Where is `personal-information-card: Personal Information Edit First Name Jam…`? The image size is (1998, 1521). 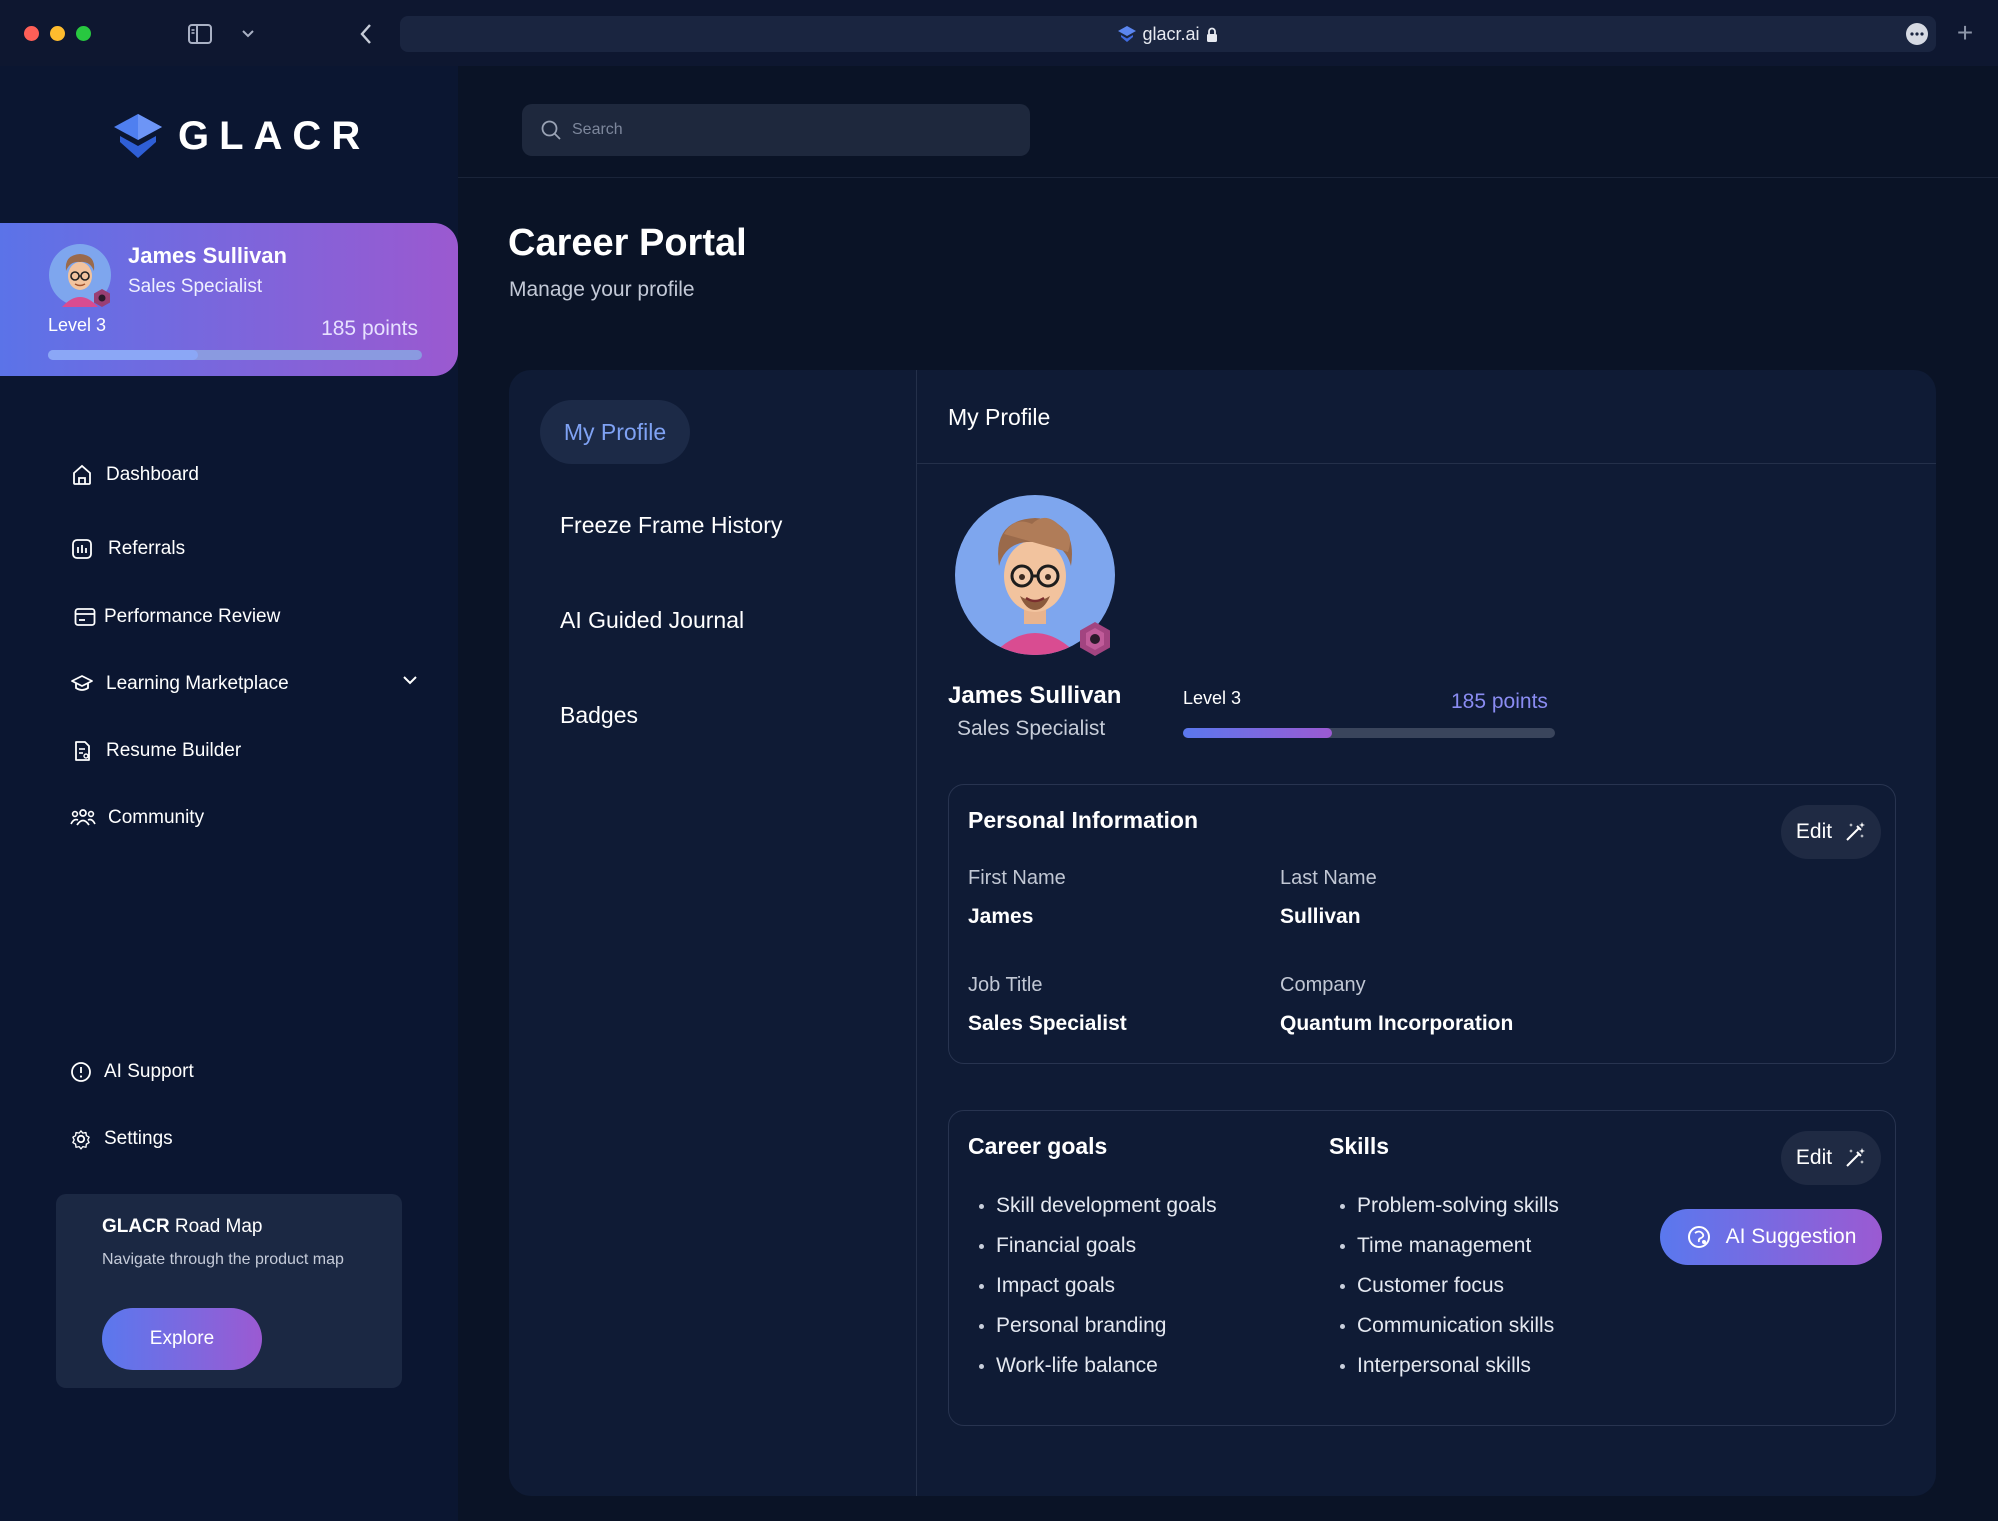 personal-information-card: Personal Information Edit First Name Jam… is located at coordinates (1422, 924).